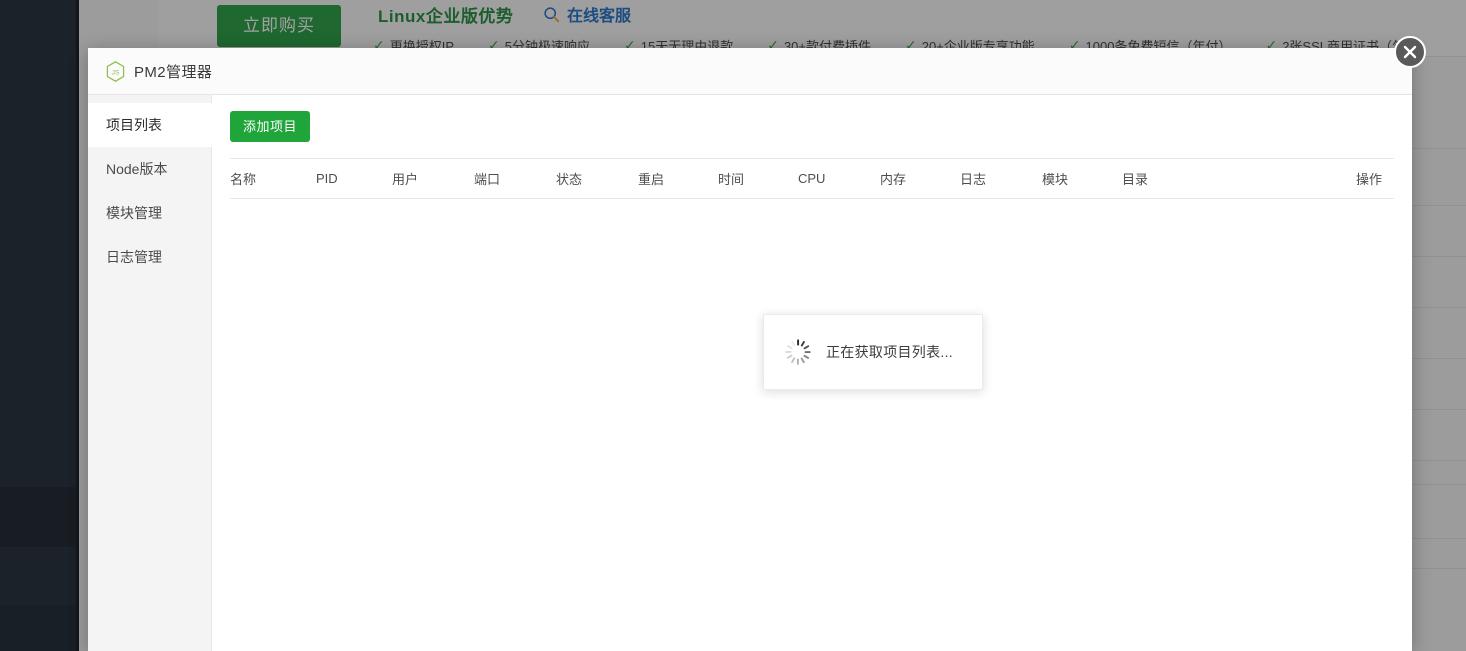 The image size is (1466, 651). I want to click on project-table-wrapper: 名称 PID 用户 端口 状态 重启 时间 CPU 内存 日志 模块 目录 操作, so click(812, 178).